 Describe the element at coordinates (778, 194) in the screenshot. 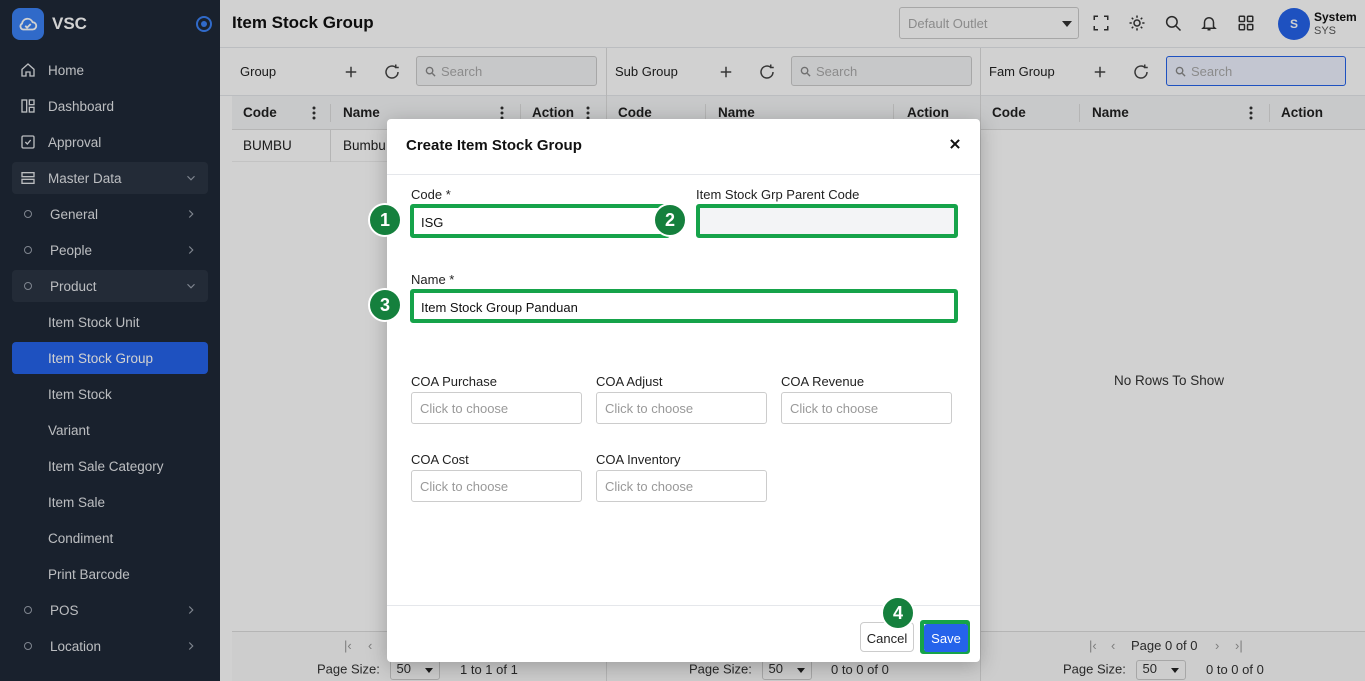

I see `parent-code-label: Item Stock Grp Parent Code` at that location.